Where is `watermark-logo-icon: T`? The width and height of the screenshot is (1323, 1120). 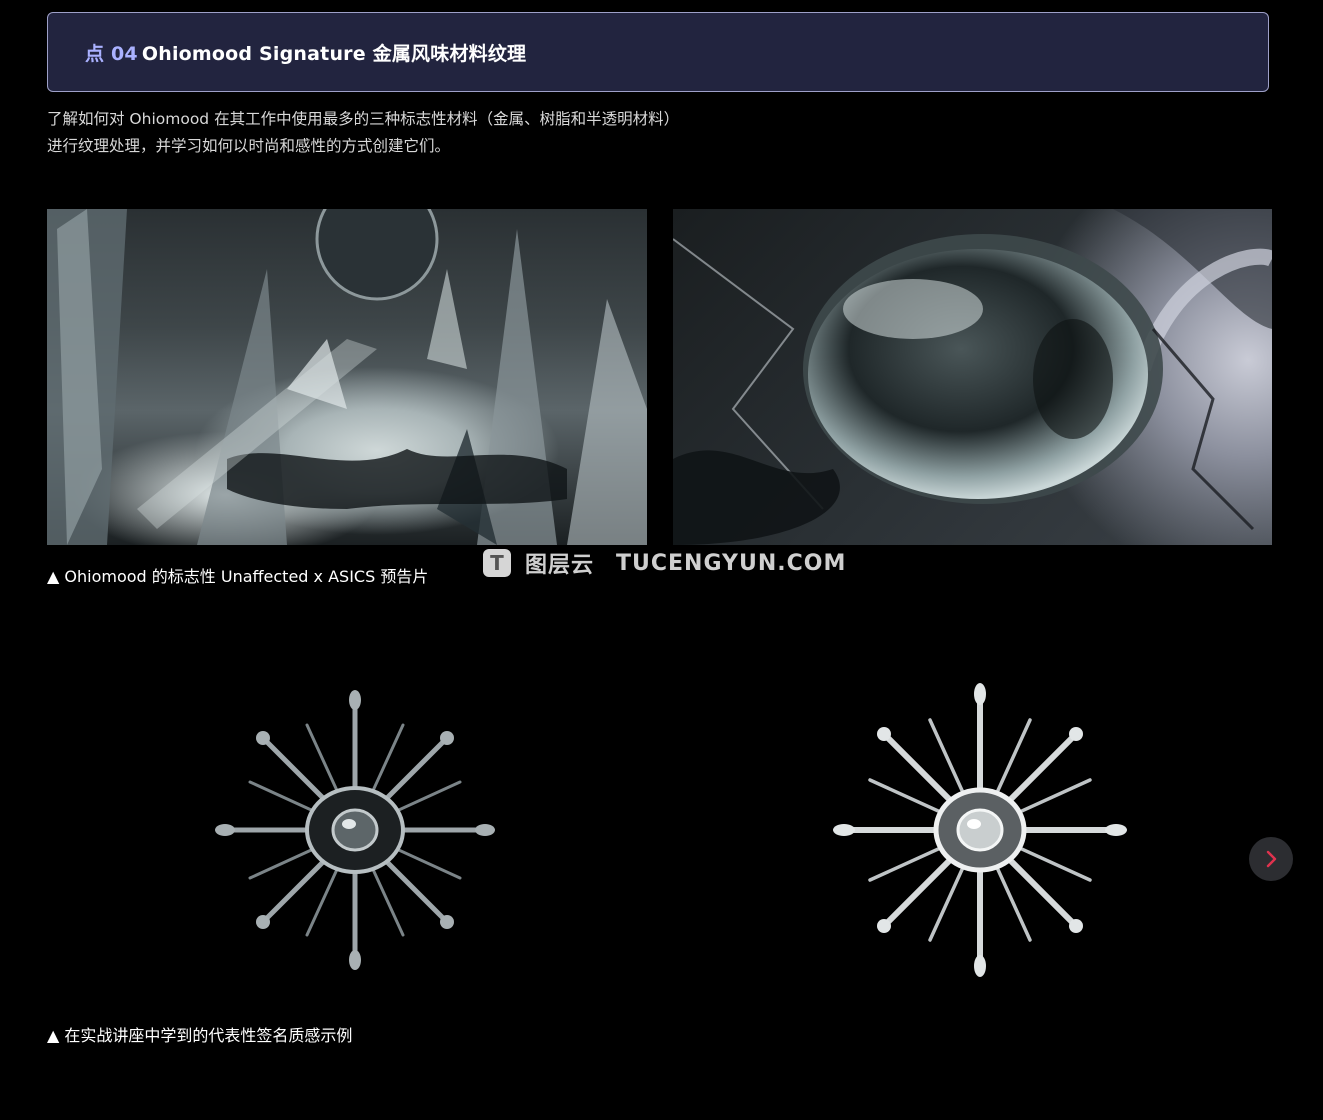
watermark-logo-icon: T is located at coordinates (497, 563).